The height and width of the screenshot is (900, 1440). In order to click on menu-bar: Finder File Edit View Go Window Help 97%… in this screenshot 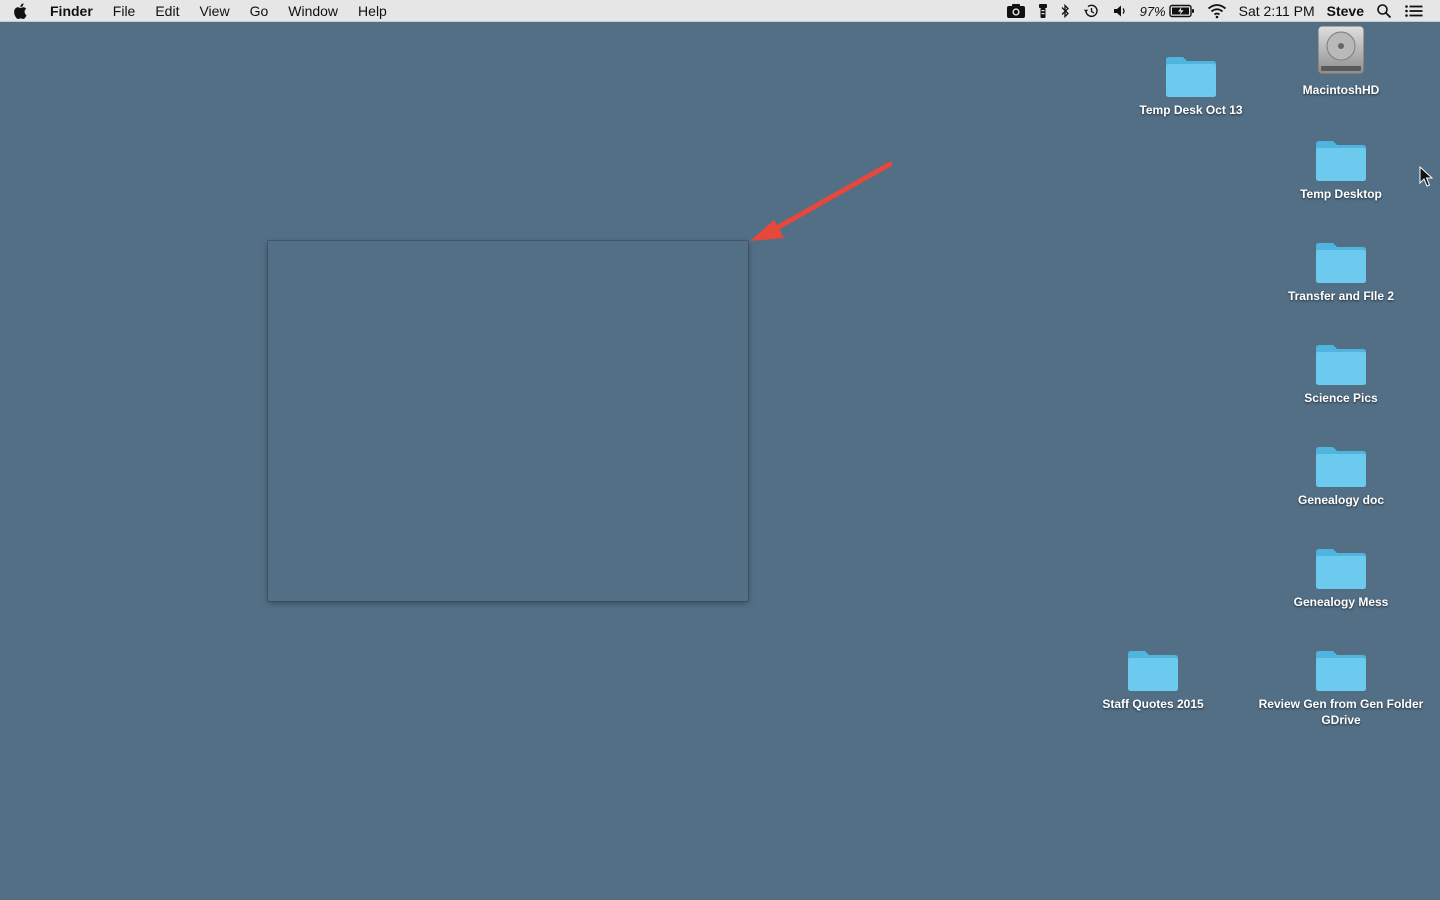, I will do `click(720, 11)`.